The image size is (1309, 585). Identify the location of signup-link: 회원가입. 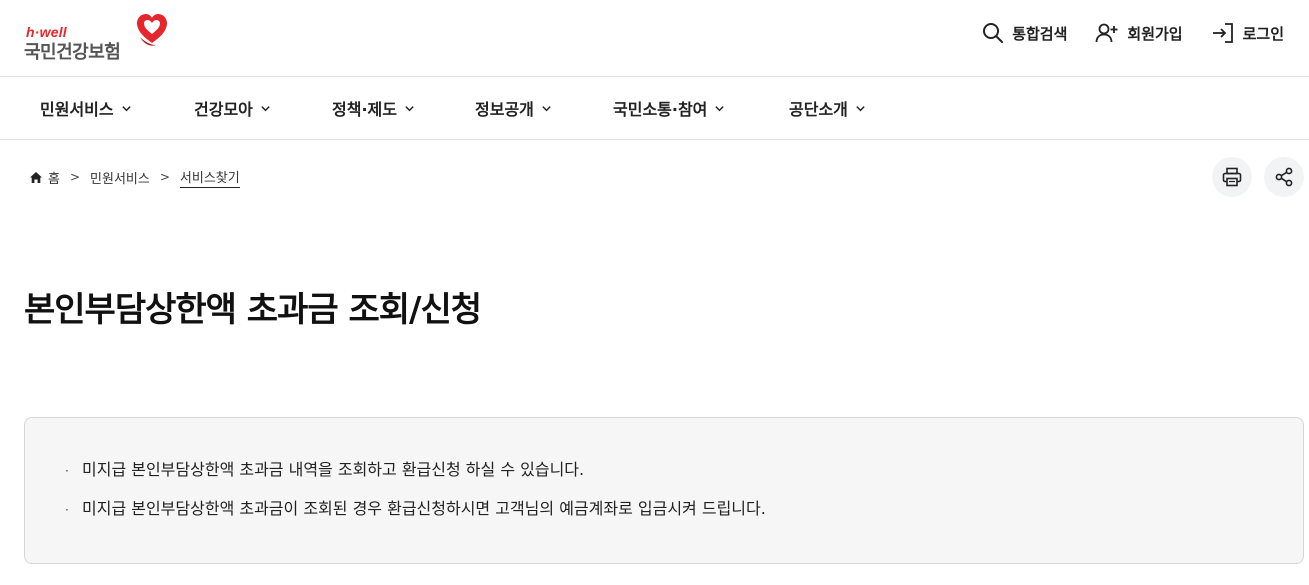
(1139, 33).